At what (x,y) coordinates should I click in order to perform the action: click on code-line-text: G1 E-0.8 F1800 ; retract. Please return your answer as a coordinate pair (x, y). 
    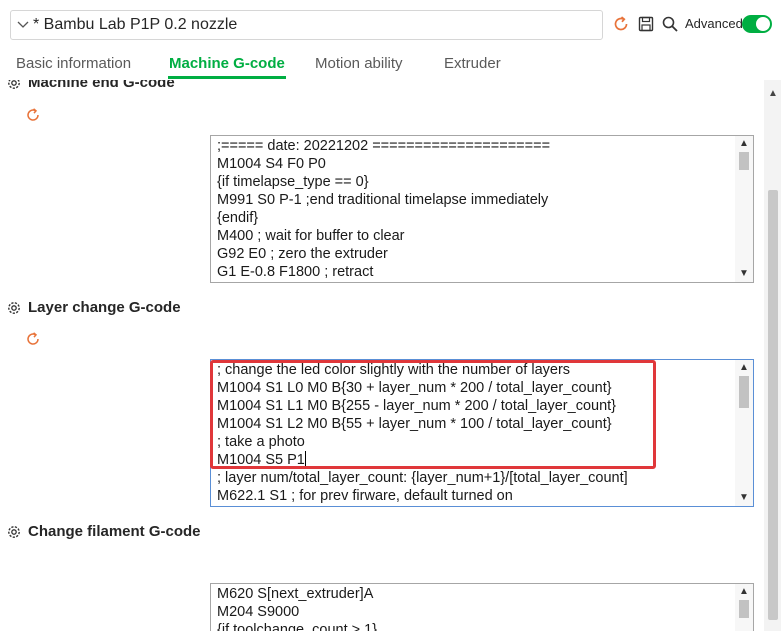
    Looking at the image, I should click on (295, 272).